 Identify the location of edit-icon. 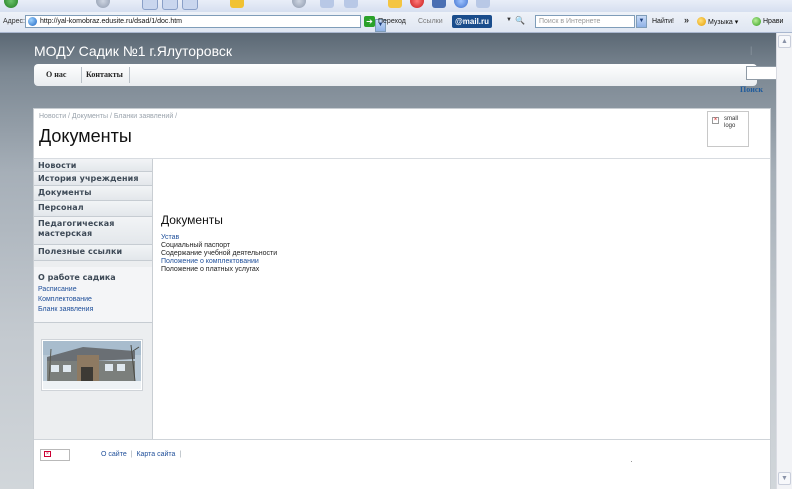
(395, 4).